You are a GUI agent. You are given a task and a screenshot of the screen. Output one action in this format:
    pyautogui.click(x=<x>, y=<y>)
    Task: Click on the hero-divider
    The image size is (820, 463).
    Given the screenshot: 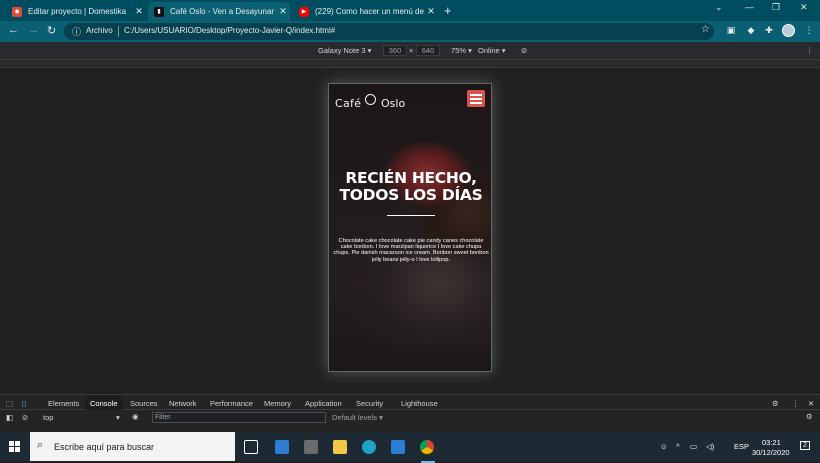 What is the action you would take?
    pyautogui.click(x=411, y=215)
    